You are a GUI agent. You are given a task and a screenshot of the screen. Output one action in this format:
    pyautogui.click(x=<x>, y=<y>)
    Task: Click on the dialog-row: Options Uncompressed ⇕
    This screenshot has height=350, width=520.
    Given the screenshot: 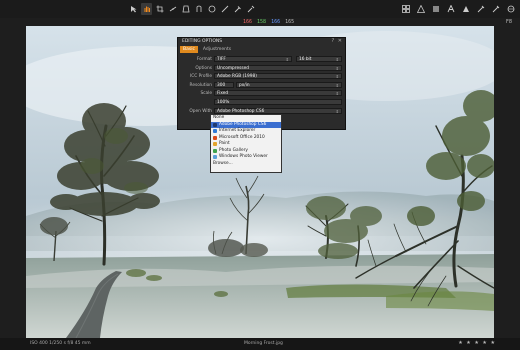 What is the action you would take?
    pyautogui.click(x=261, y=68)
    